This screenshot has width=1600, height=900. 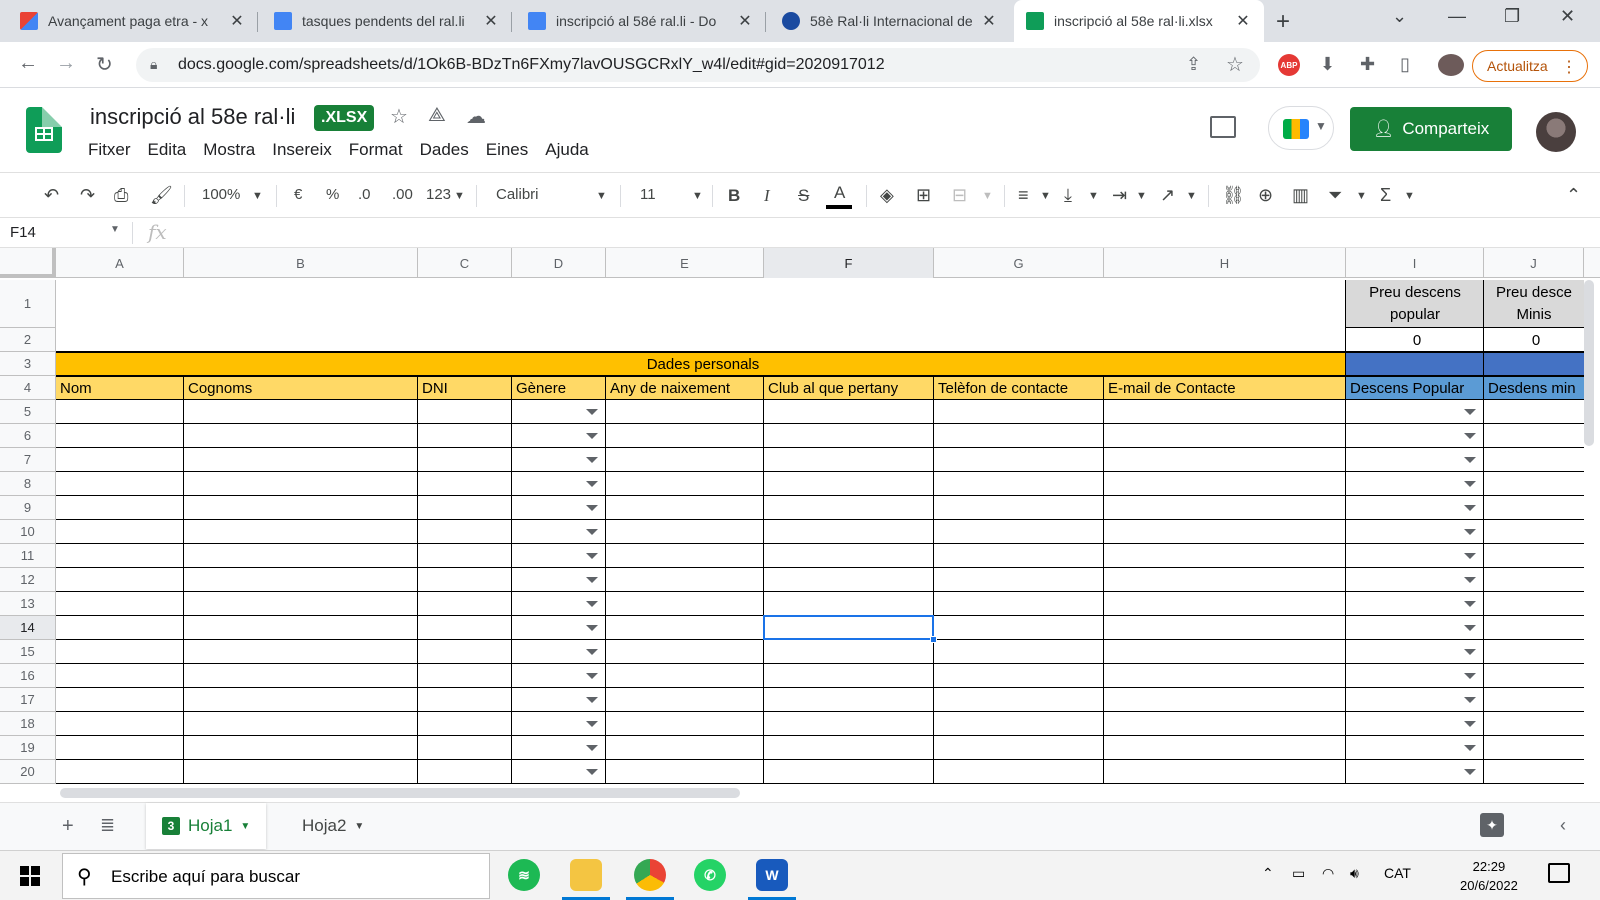 What do you see at coordinates (28, 263) in the screenshot?
I see `select-all-corner` at bounding box center [28, 263].